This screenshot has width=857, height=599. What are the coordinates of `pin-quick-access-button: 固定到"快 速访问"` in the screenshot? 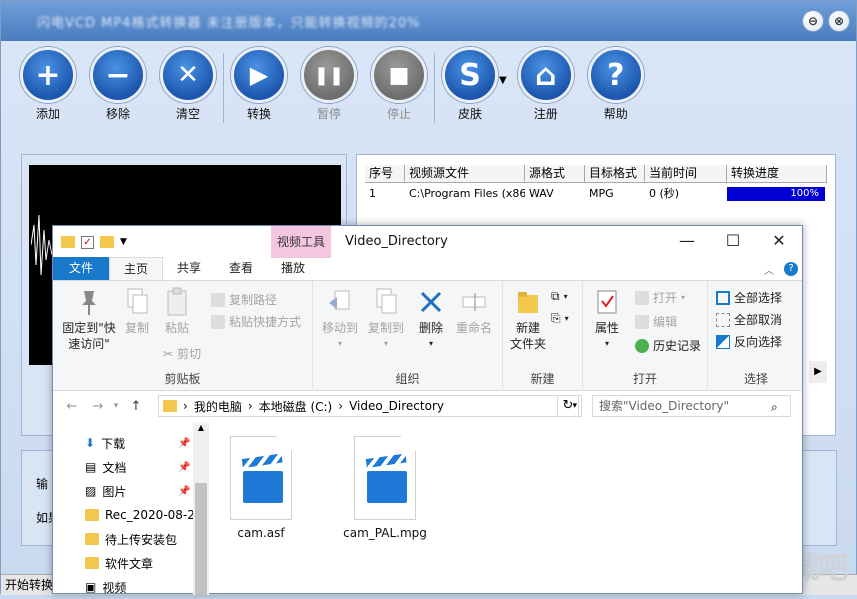 It's located at (89, 319).